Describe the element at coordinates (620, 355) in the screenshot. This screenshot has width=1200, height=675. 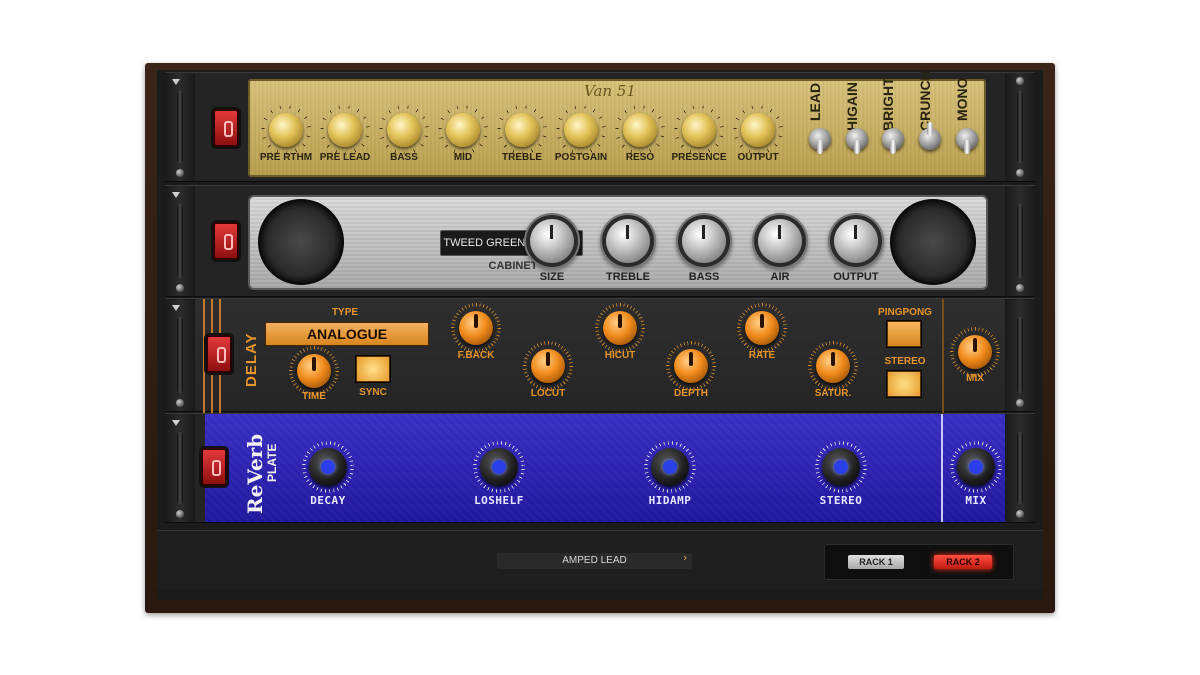
I see `delay-knob-label: HICUT` at that location.